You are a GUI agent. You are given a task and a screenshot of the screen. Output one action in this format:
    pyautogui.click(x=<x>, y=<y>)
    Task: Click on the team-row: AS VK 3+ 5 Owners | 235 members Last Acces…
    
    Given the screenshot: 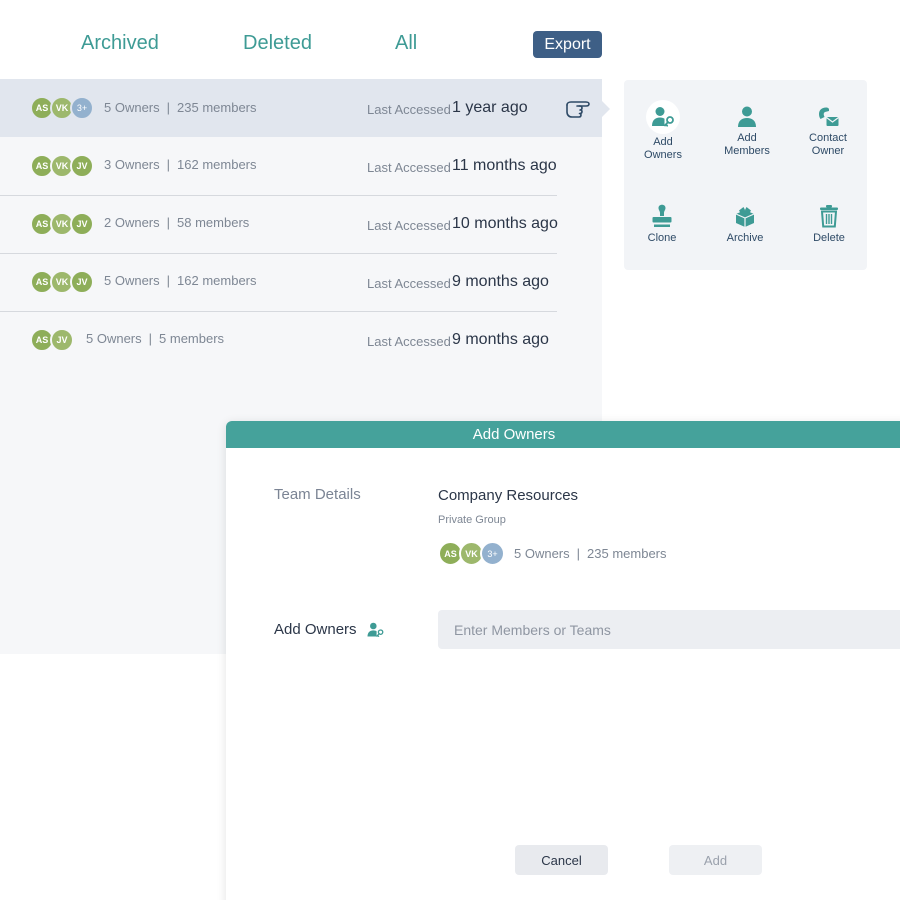 What is the action you would take?
    pyautogui.click(x=301, y=108)
    